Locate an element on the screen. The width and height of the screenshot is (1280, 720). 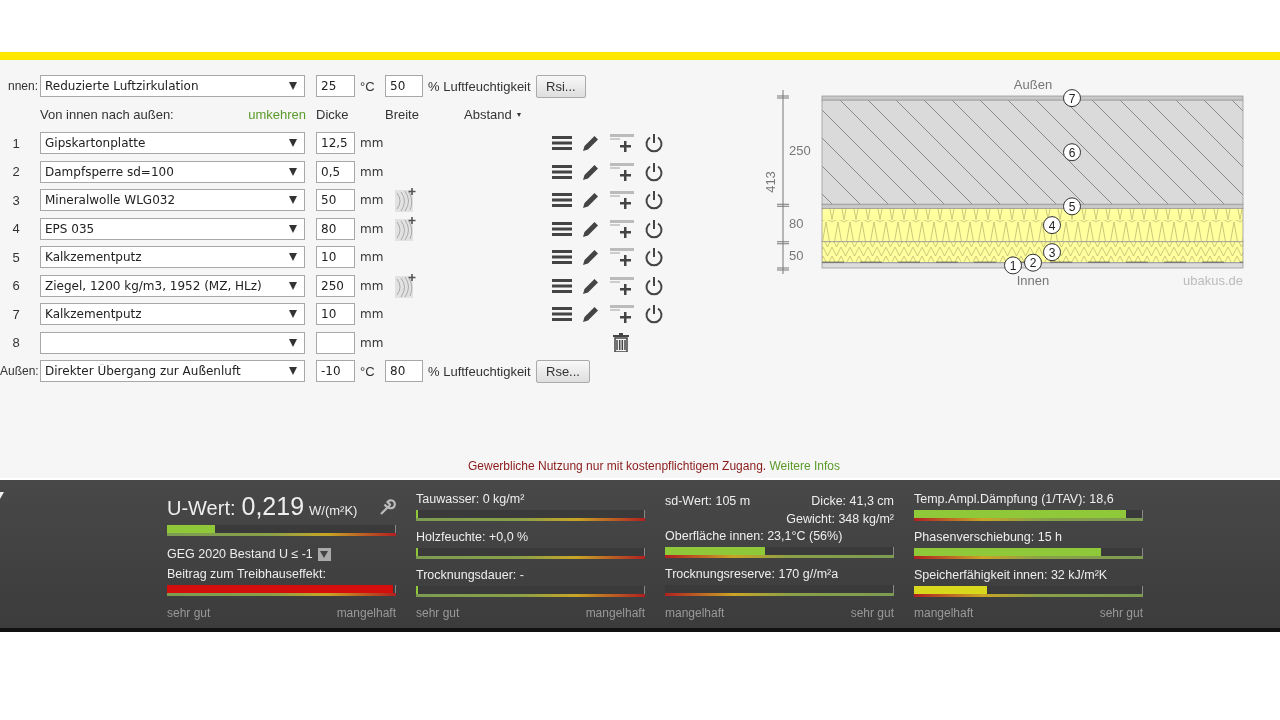
thickness-field: 250 is located at coordinates (335, 285).